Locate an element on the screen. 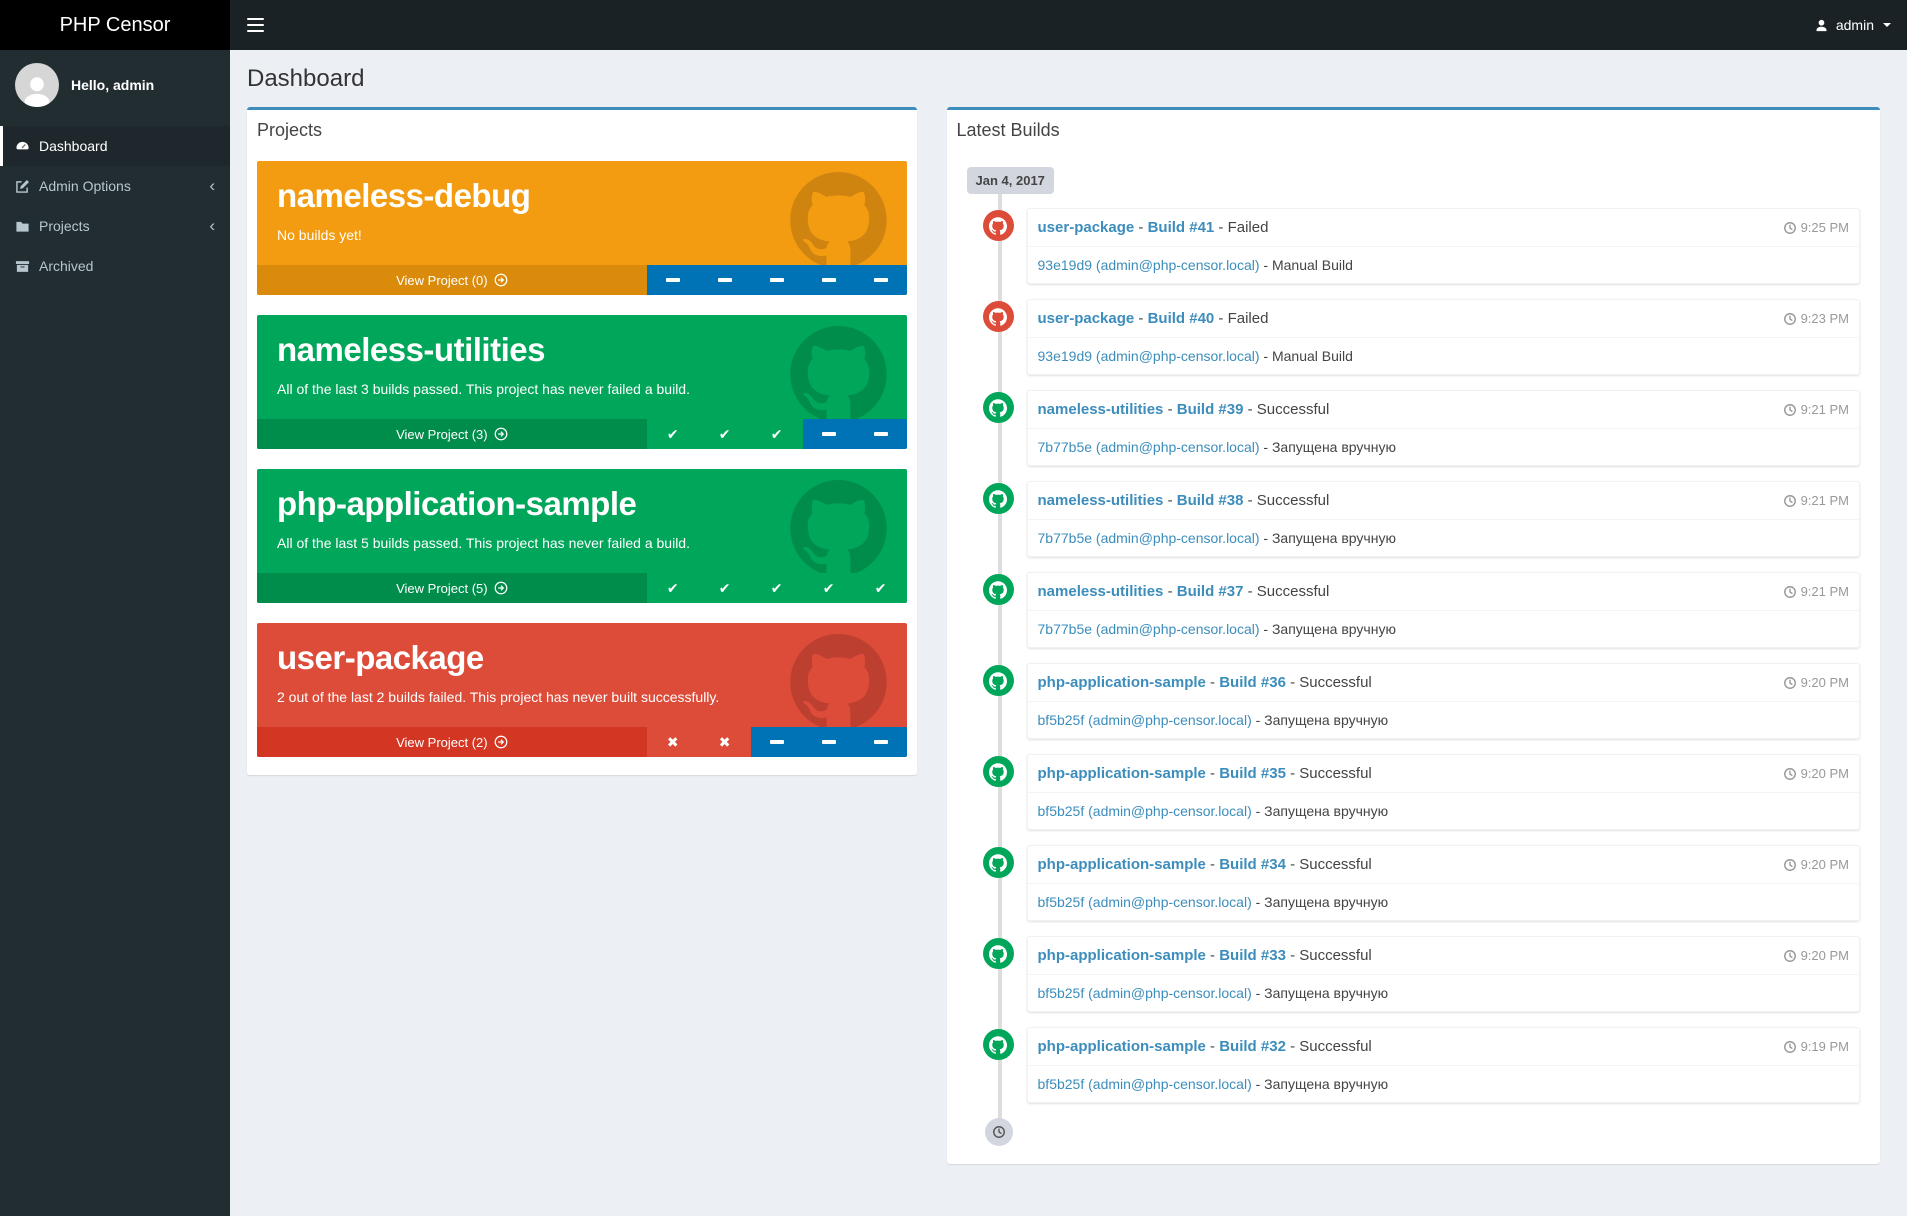 This screenshot has height=1216, width=1907. build-number-link: Build #40 is located at coordinates (1181, 318).